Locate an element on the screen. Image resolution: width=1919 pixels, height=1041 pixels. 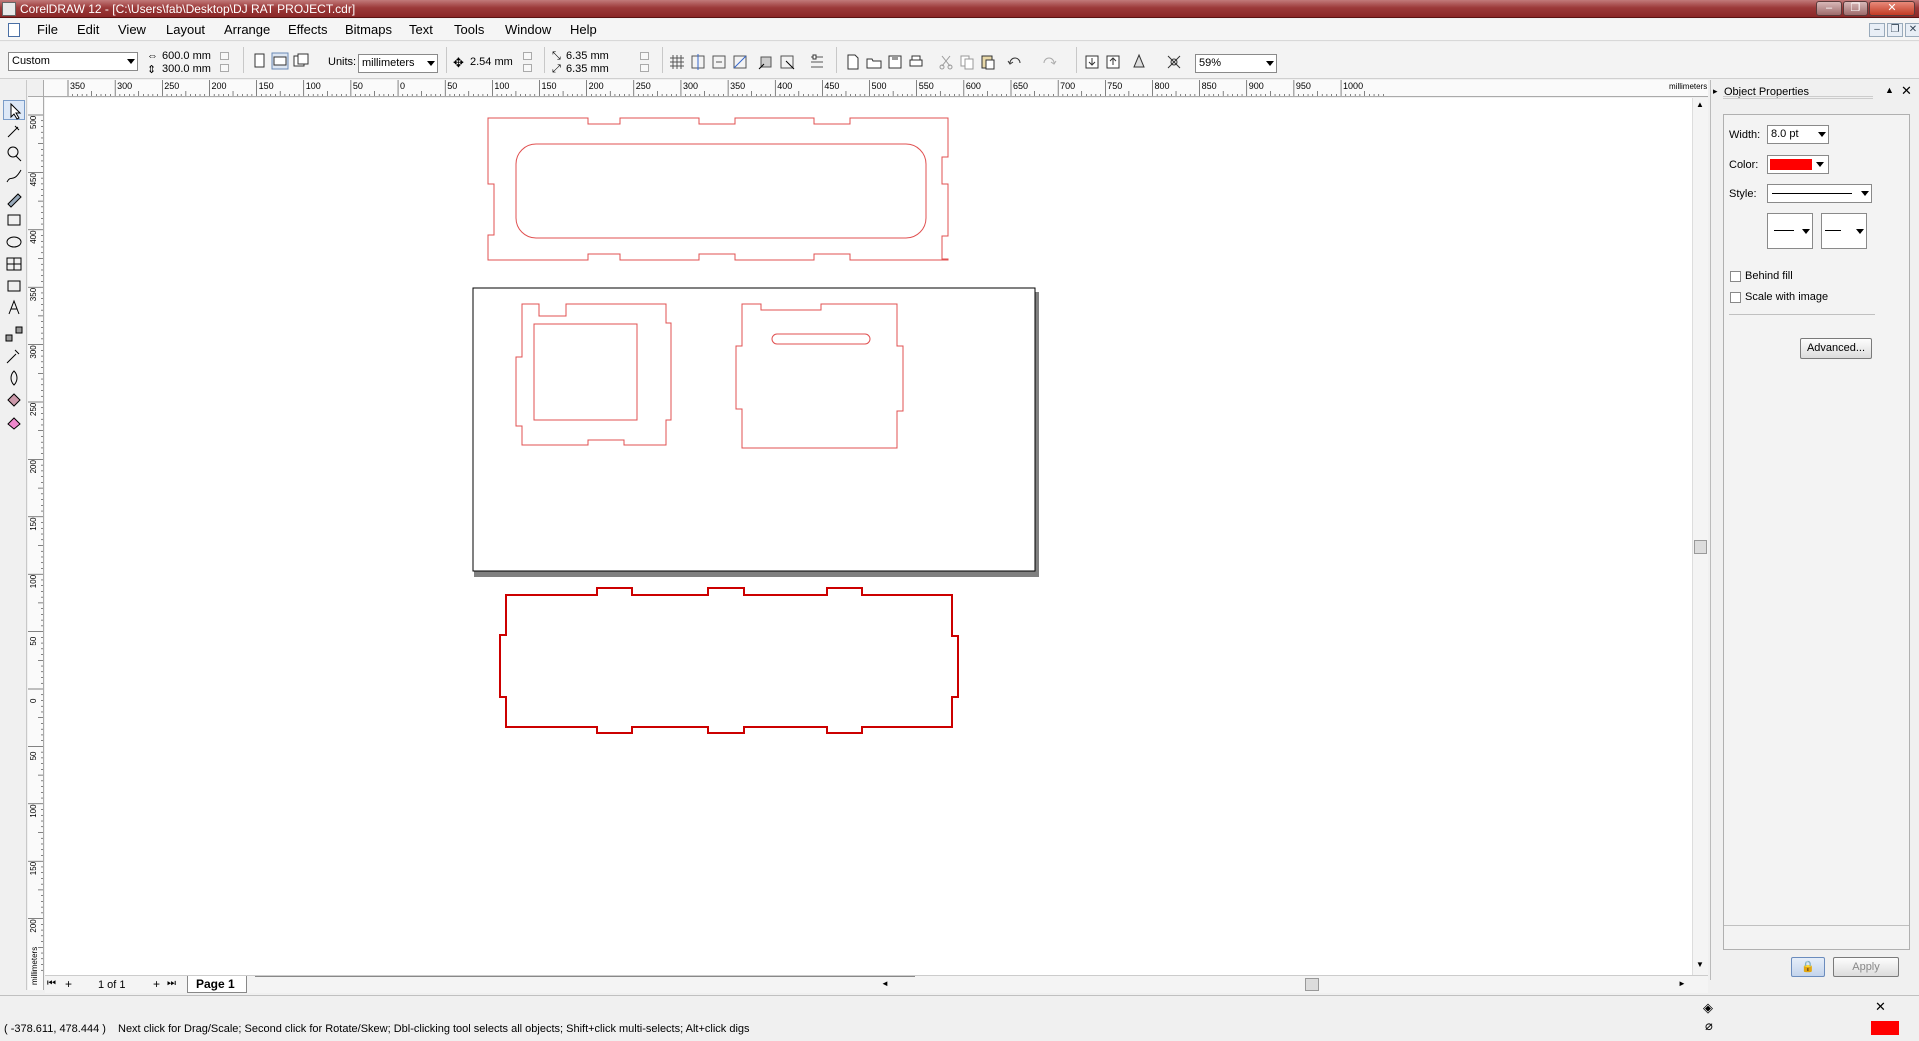
outline-style-dropdown is located at coordinates (1819, 193).